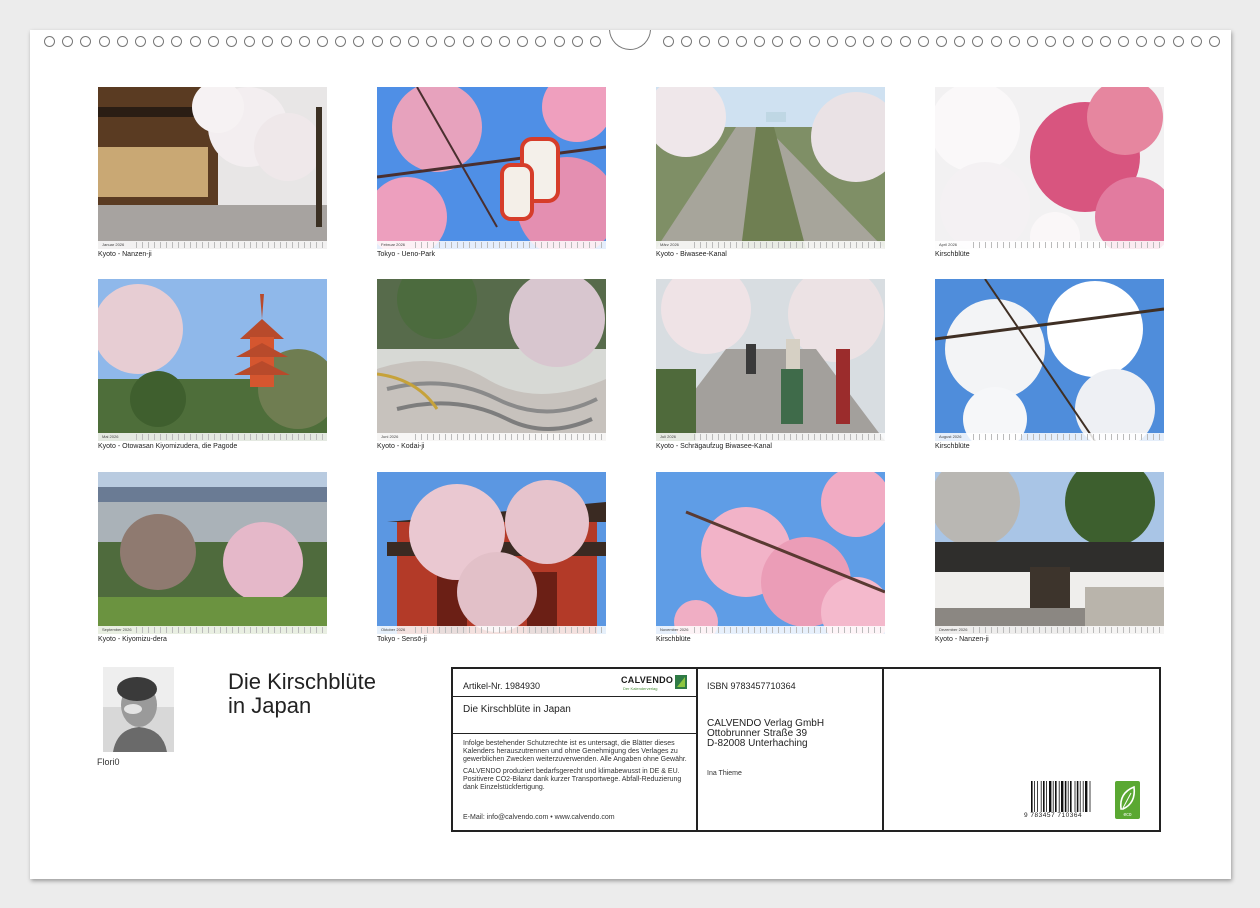 The width and height of the screenshot is (1260, 908). Describe the element at coordinates (502, 686) in the screenshot. I see `article-number: Artikel-Nr. 1984930` at that location.